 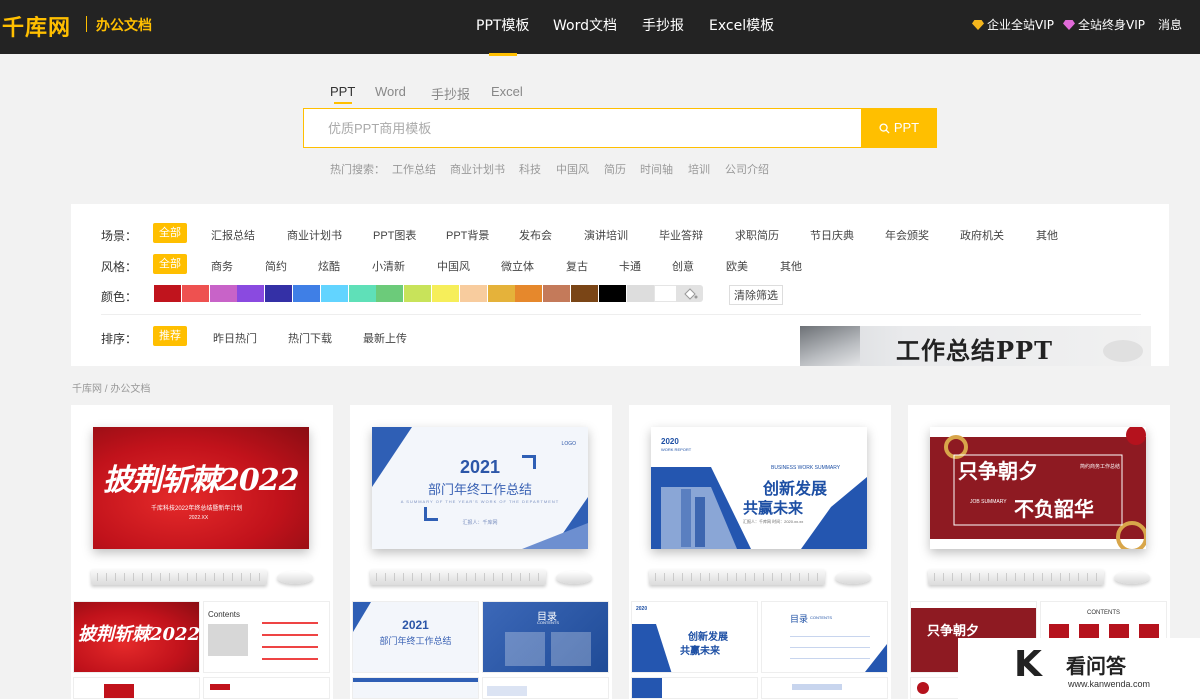 I want to click on search-input, so click(x=582, y=128).